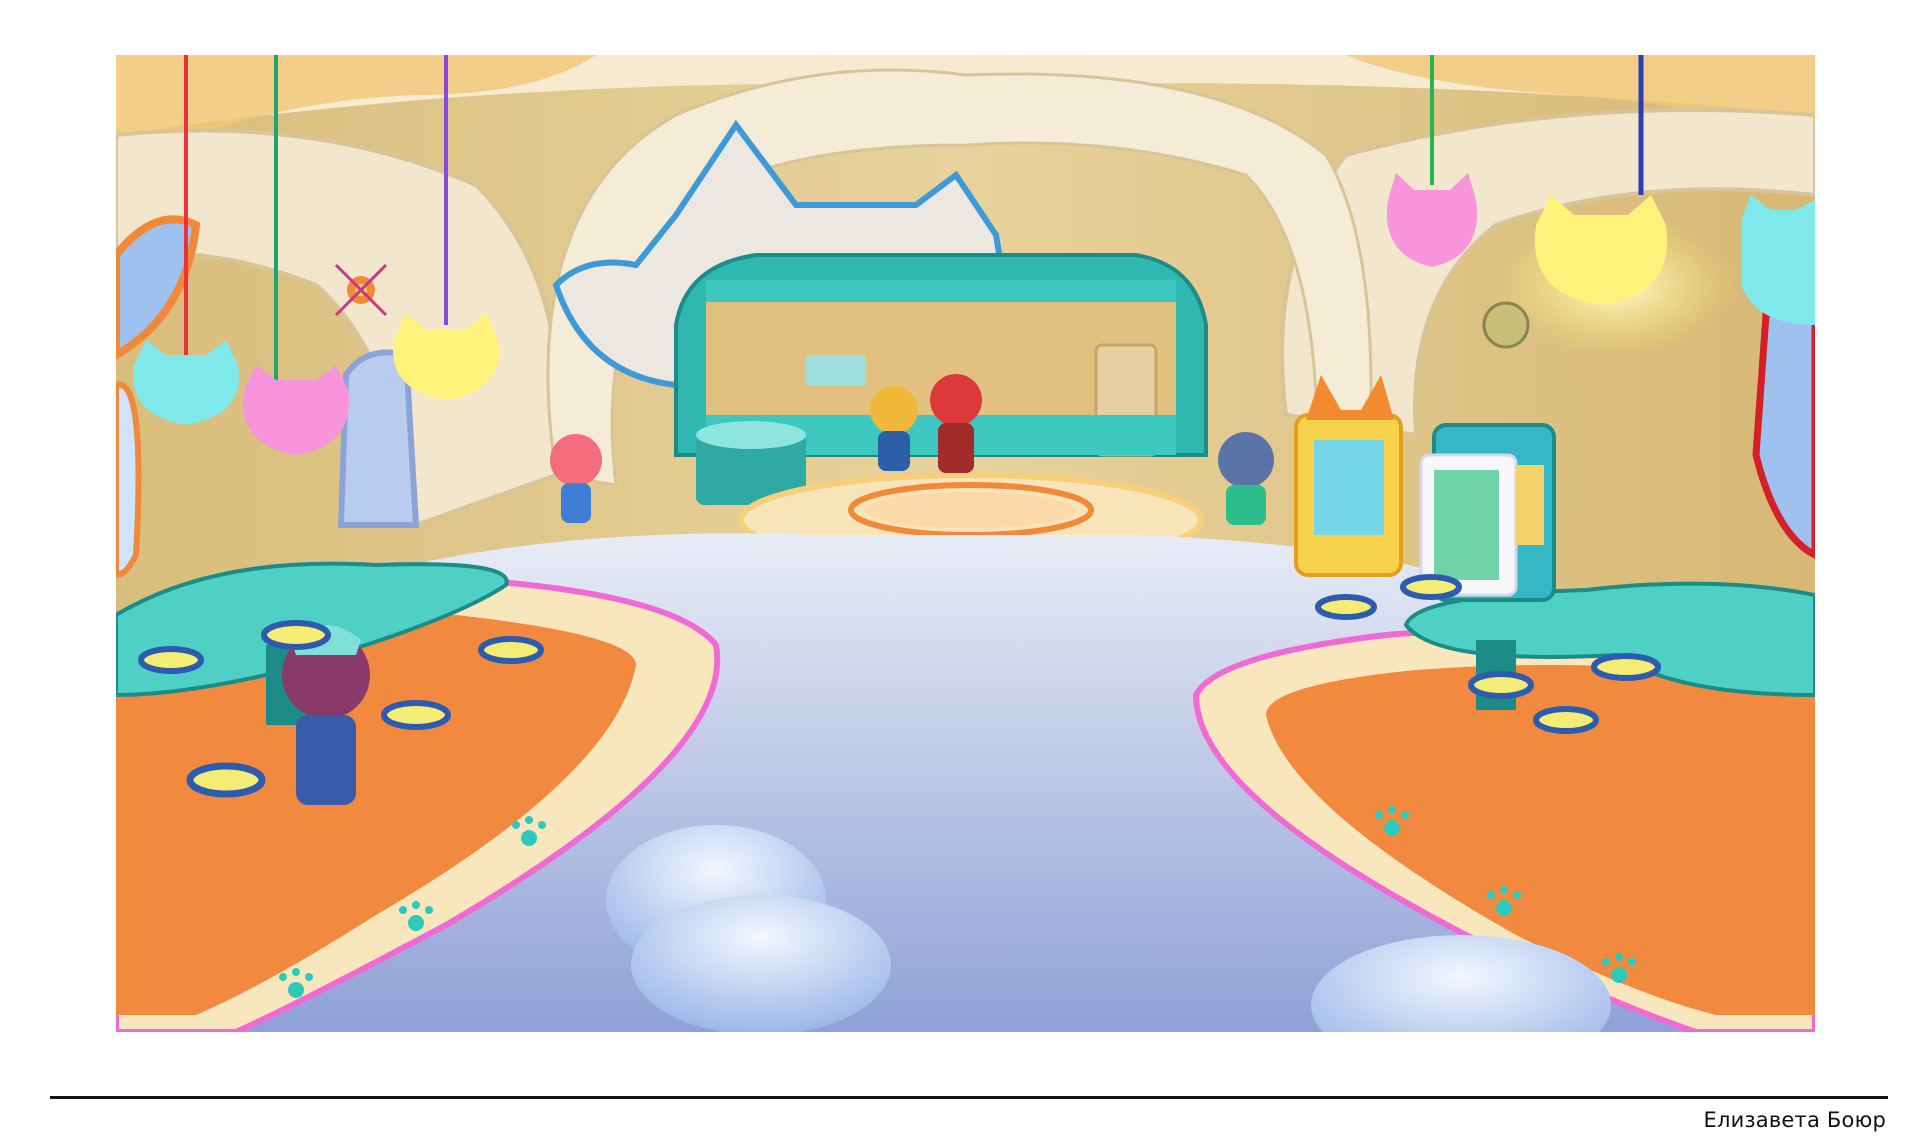 The height and width of the screenshot is (1142, 1920). Describe the element at coordinates (1246, 478) in the screenshot. I see `character-blue-cat` at that location.